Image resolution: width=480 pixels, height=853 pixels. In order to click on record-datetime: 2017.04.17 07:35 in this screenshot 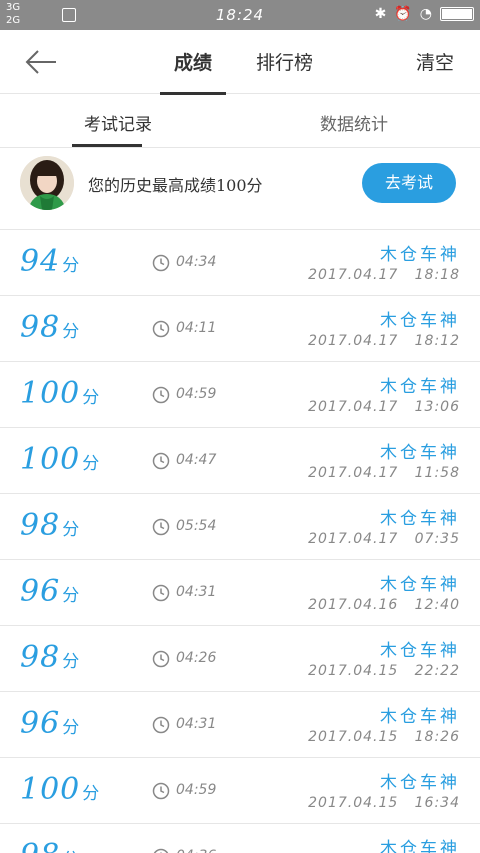, I will do `click(384, 539)`.